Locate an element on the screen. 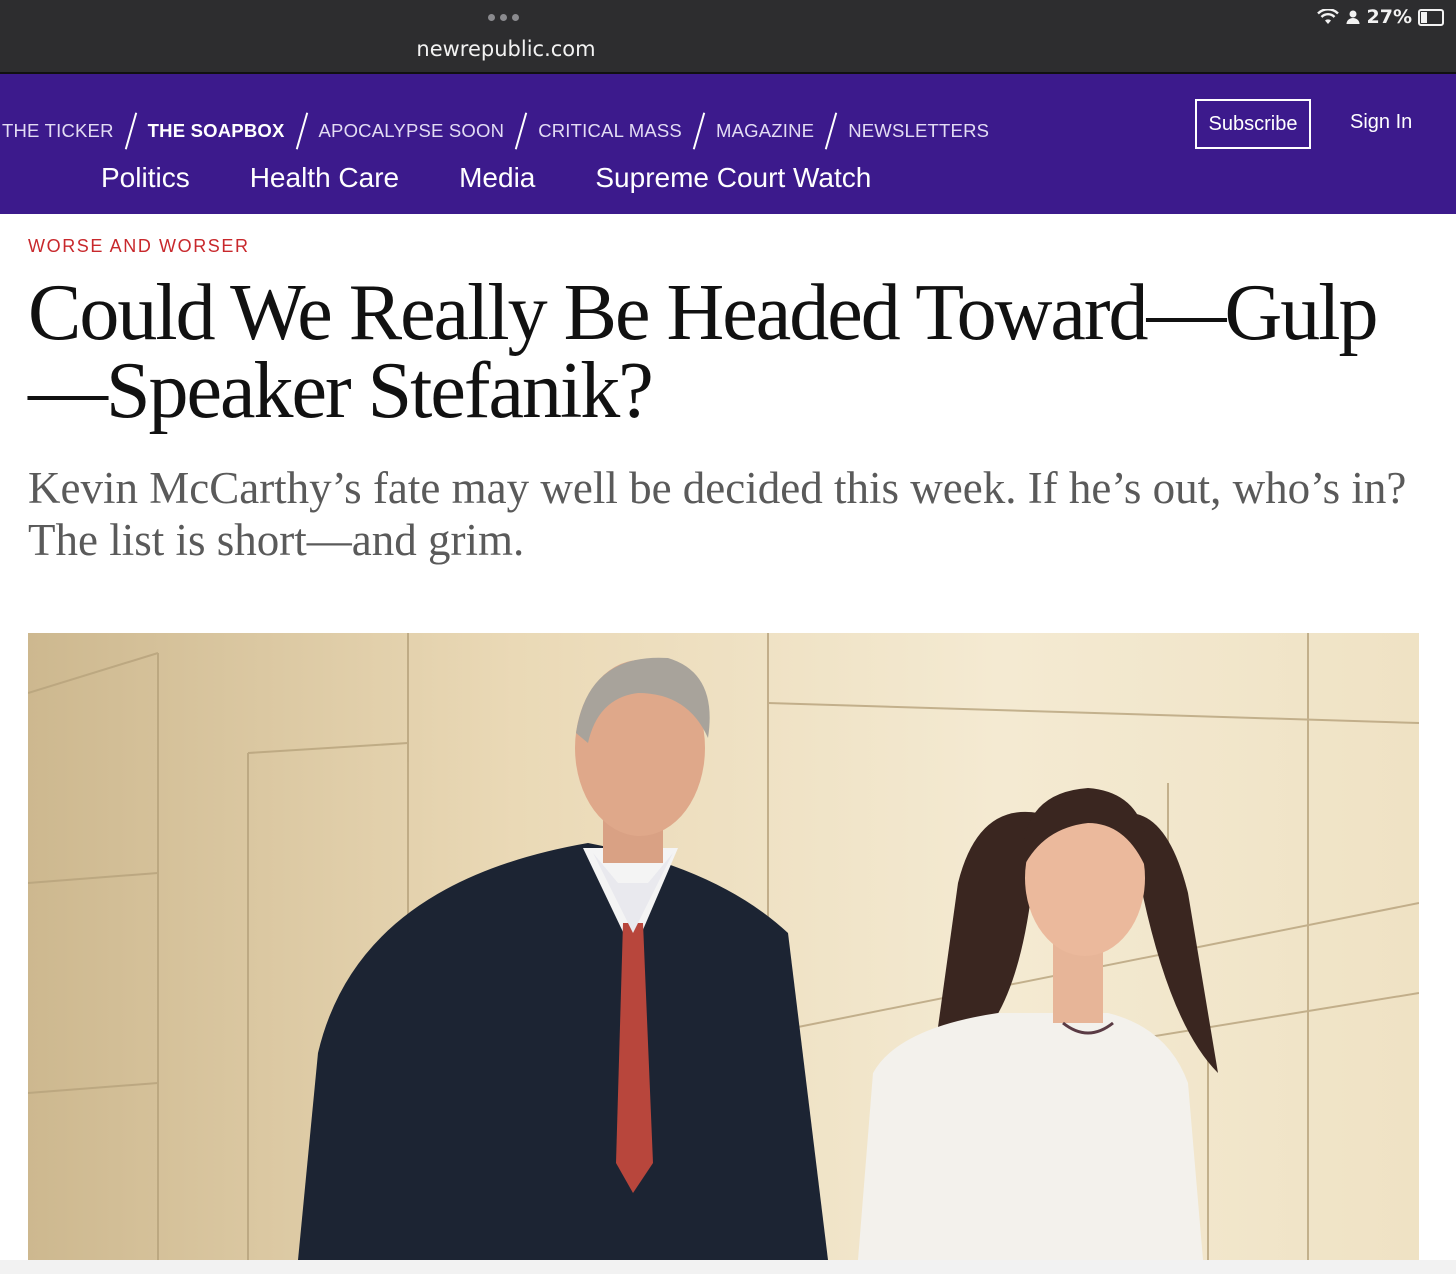 The width and height of the screenshot is (1456, 1274). status-bar: 27% is located at coordinates (1380, 17).